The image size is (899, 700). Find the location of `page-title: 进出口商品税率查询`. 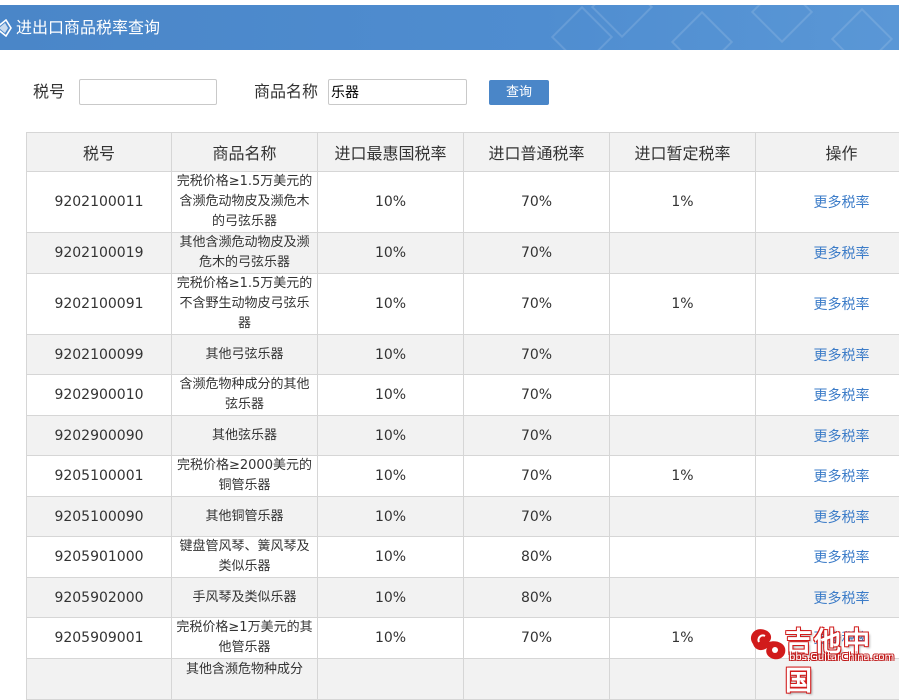

page-title: 进出口商品税率查询 is located at coordinates (88, 28).